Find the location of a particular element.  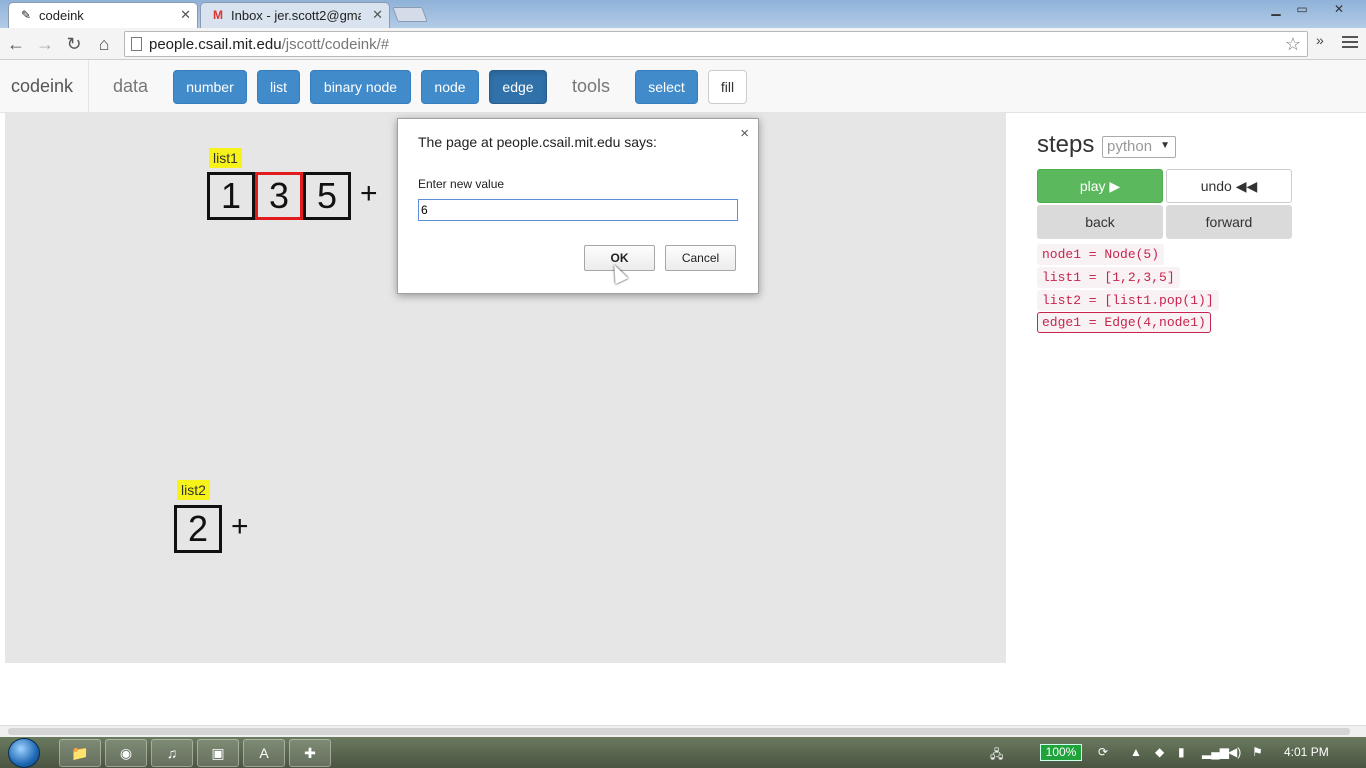

home-icon: ⌂ is located at coordinates (104, 44).